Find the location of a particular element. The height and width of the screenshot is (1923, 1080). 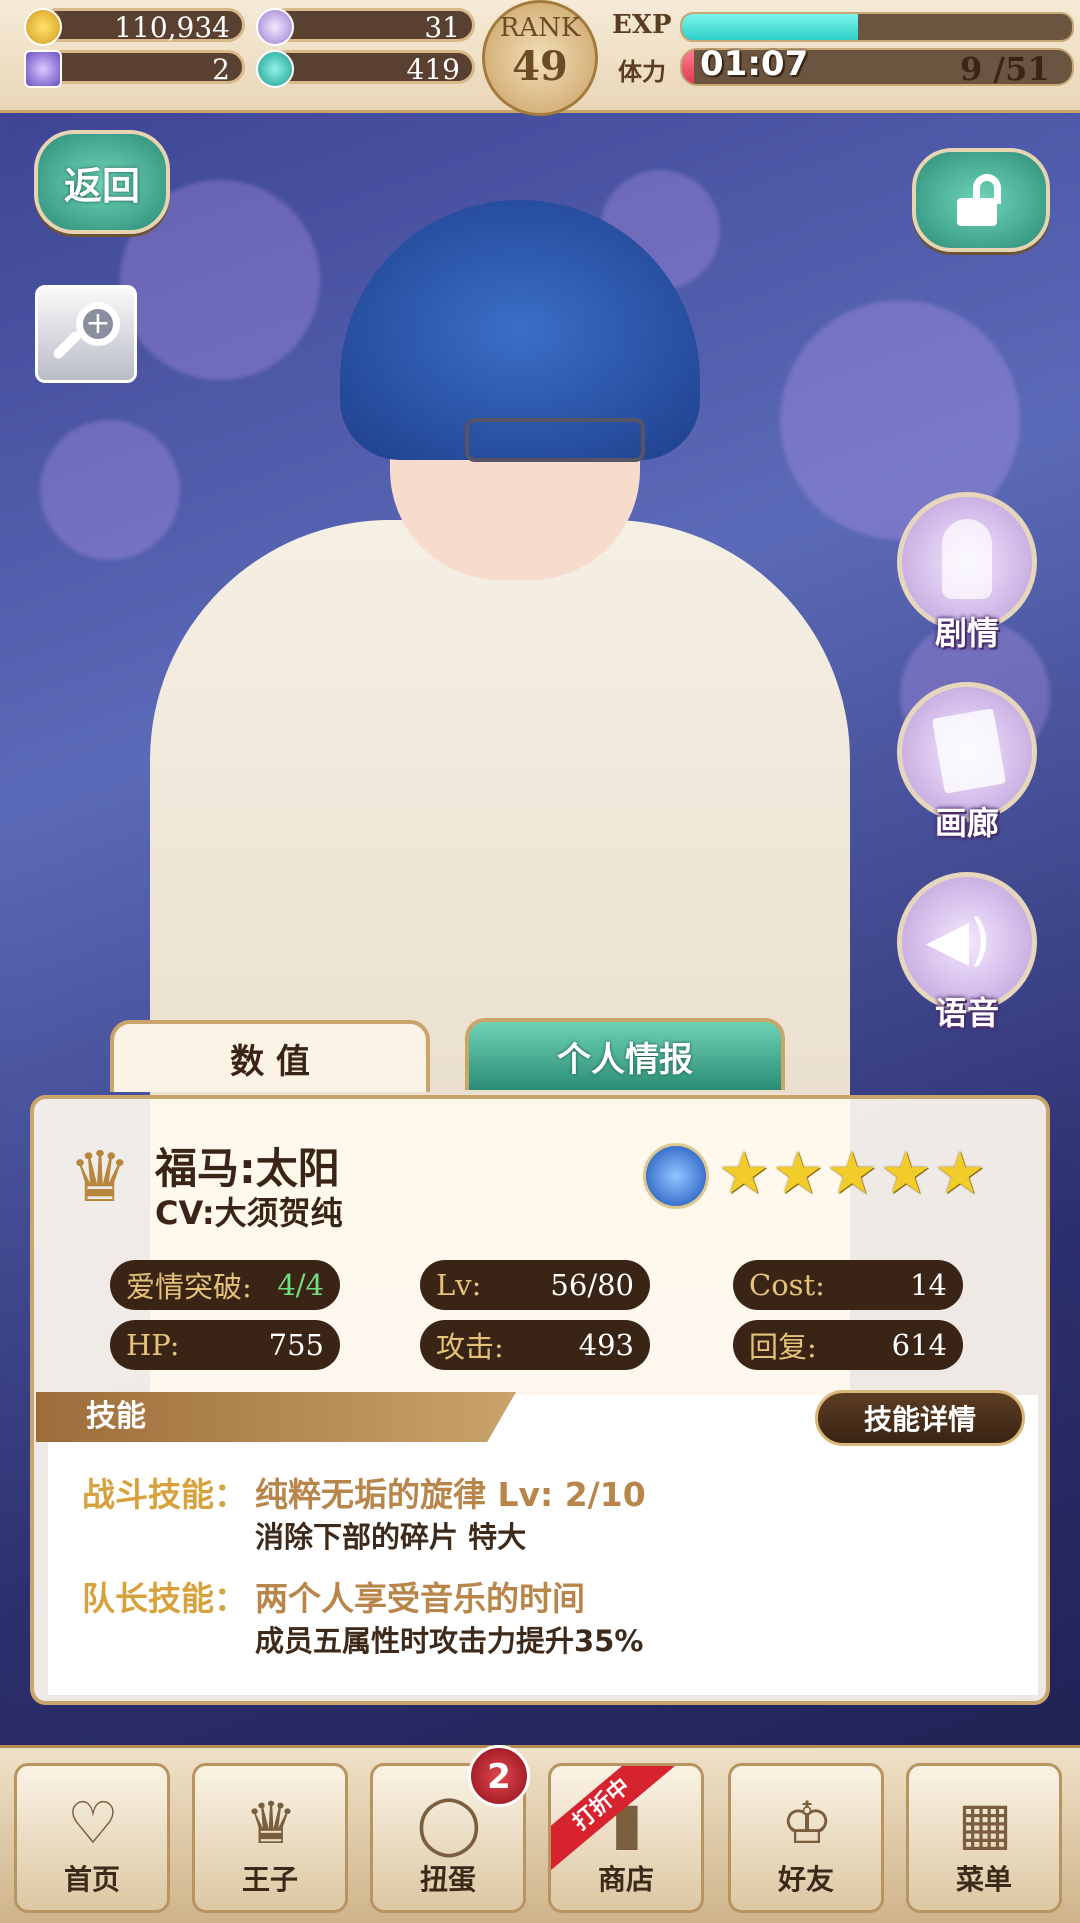

unlock-button is located at coordinates (981, 200).